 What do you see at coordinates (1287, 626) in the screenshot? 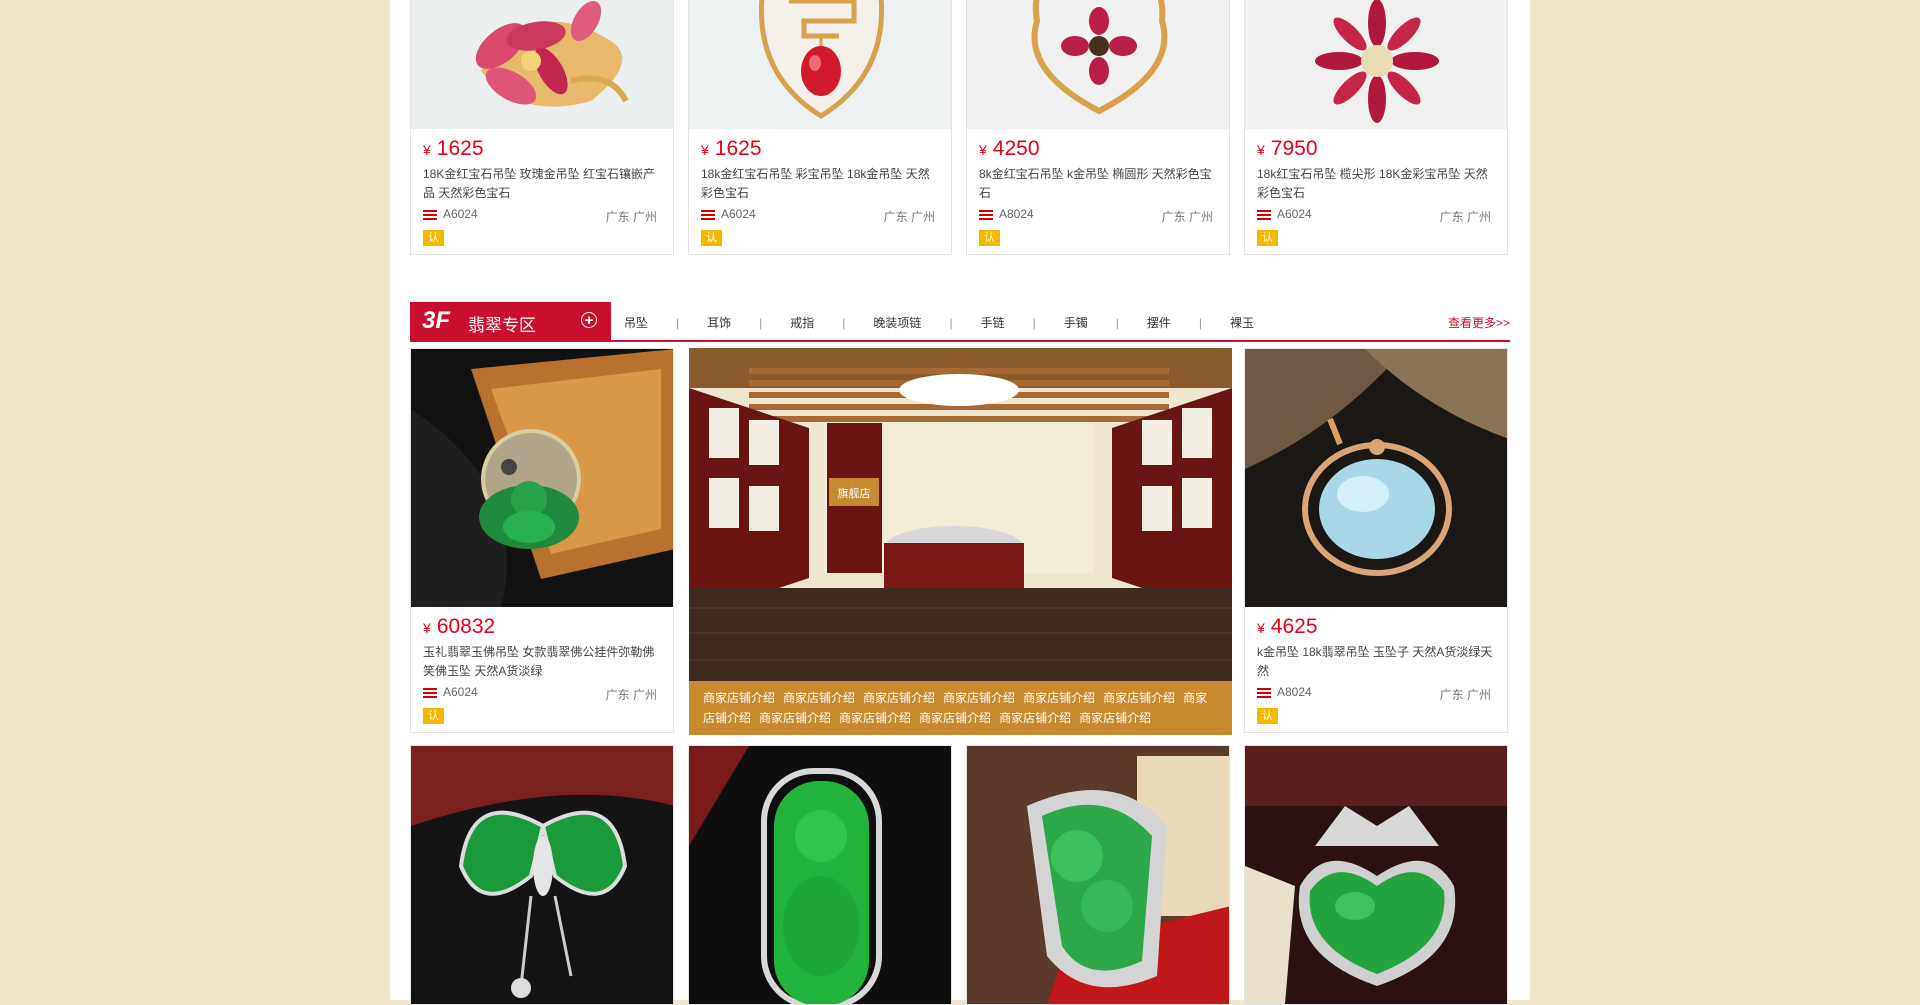
I see `product-price: ¥4625` at bounding box center [1287, 626].